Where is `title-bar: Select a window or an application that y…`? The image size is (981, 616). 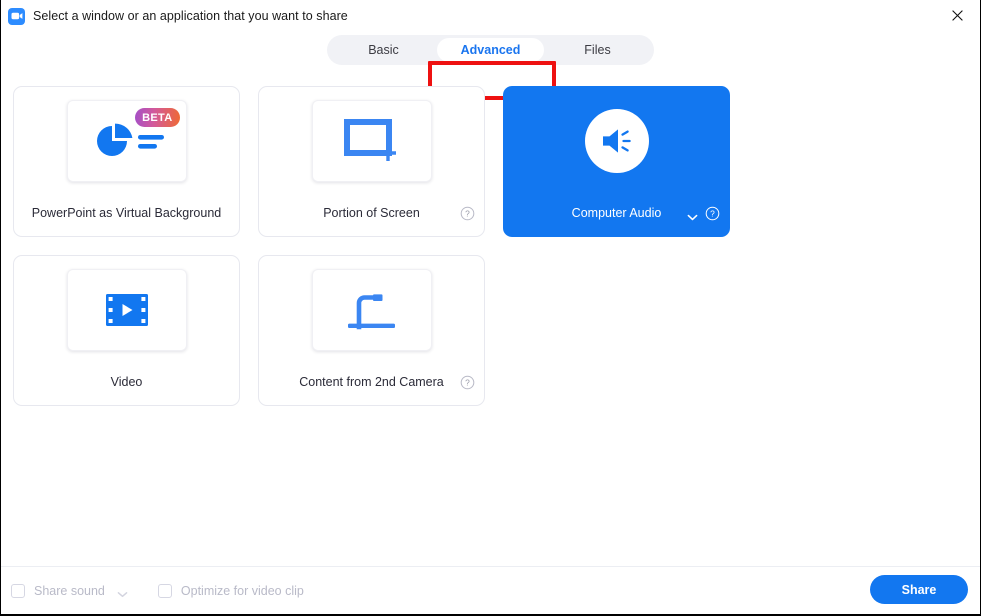
title-bar: Select a window or an application that y… is located at coordinates (490, 16).